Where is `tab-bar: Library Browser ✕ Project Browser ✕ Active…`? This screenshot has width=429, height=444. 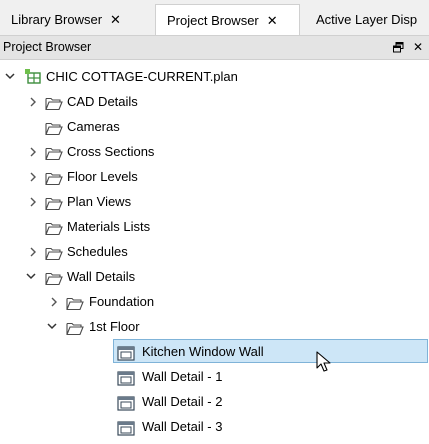
tab-bar: Library Browser ✕ Project Browser ✕ Active… is located at coordinates (214, 18).